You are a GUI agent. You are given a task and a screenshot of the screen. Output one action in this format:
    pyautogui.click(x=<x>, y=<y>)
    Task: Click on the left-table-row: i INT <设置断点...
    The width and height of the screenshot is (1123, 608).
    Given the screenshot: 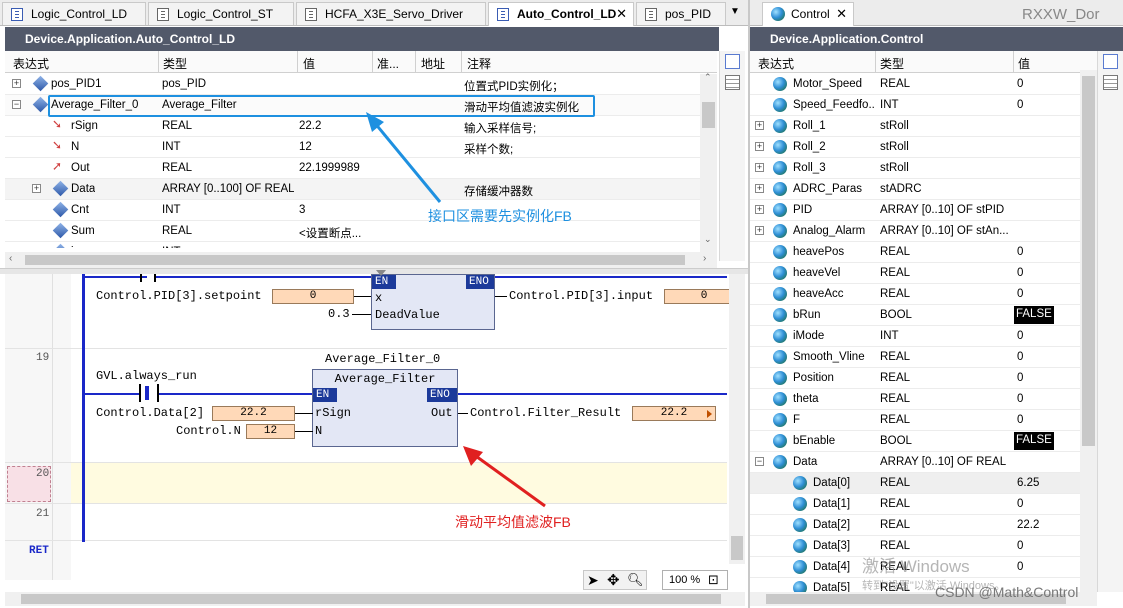 What is the action you would take?
    pyautogui.click(x=352, y=245)
    